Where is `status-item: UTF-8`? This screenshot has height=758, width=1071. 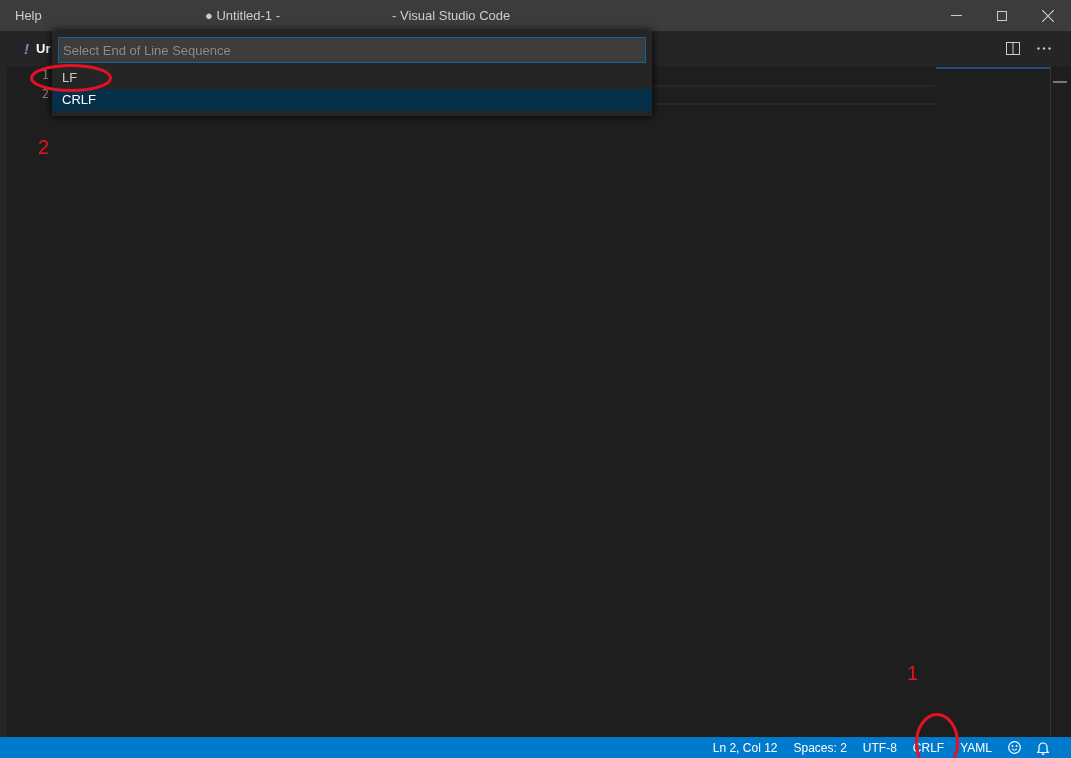 status-item: UTF-8 is located at coordinates (879, 747).